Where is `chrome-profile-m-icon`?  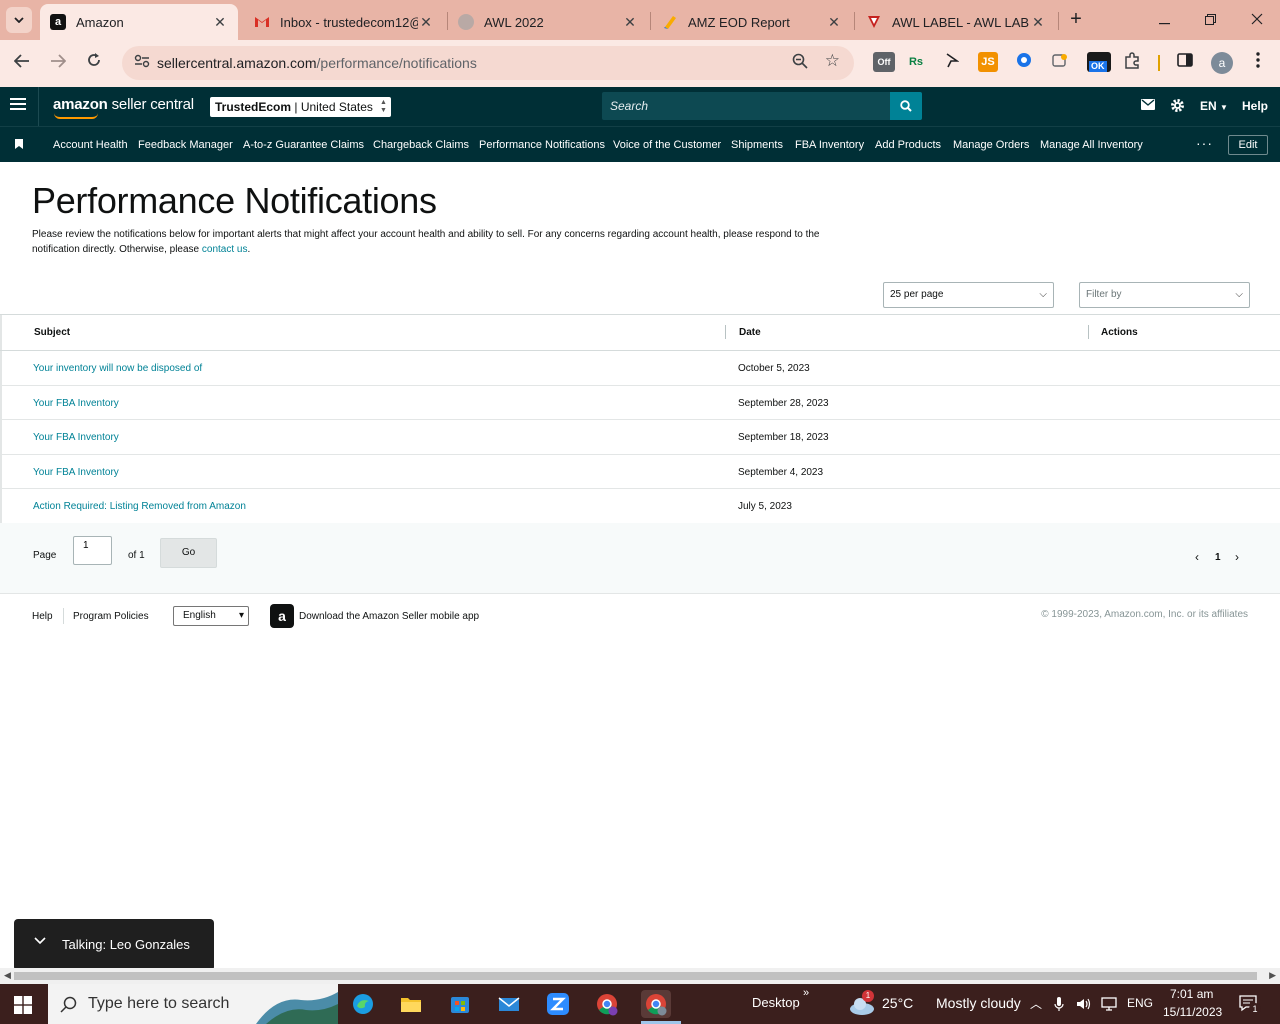
chrome-profile-m-icon is located at coordinates (607, 1004).